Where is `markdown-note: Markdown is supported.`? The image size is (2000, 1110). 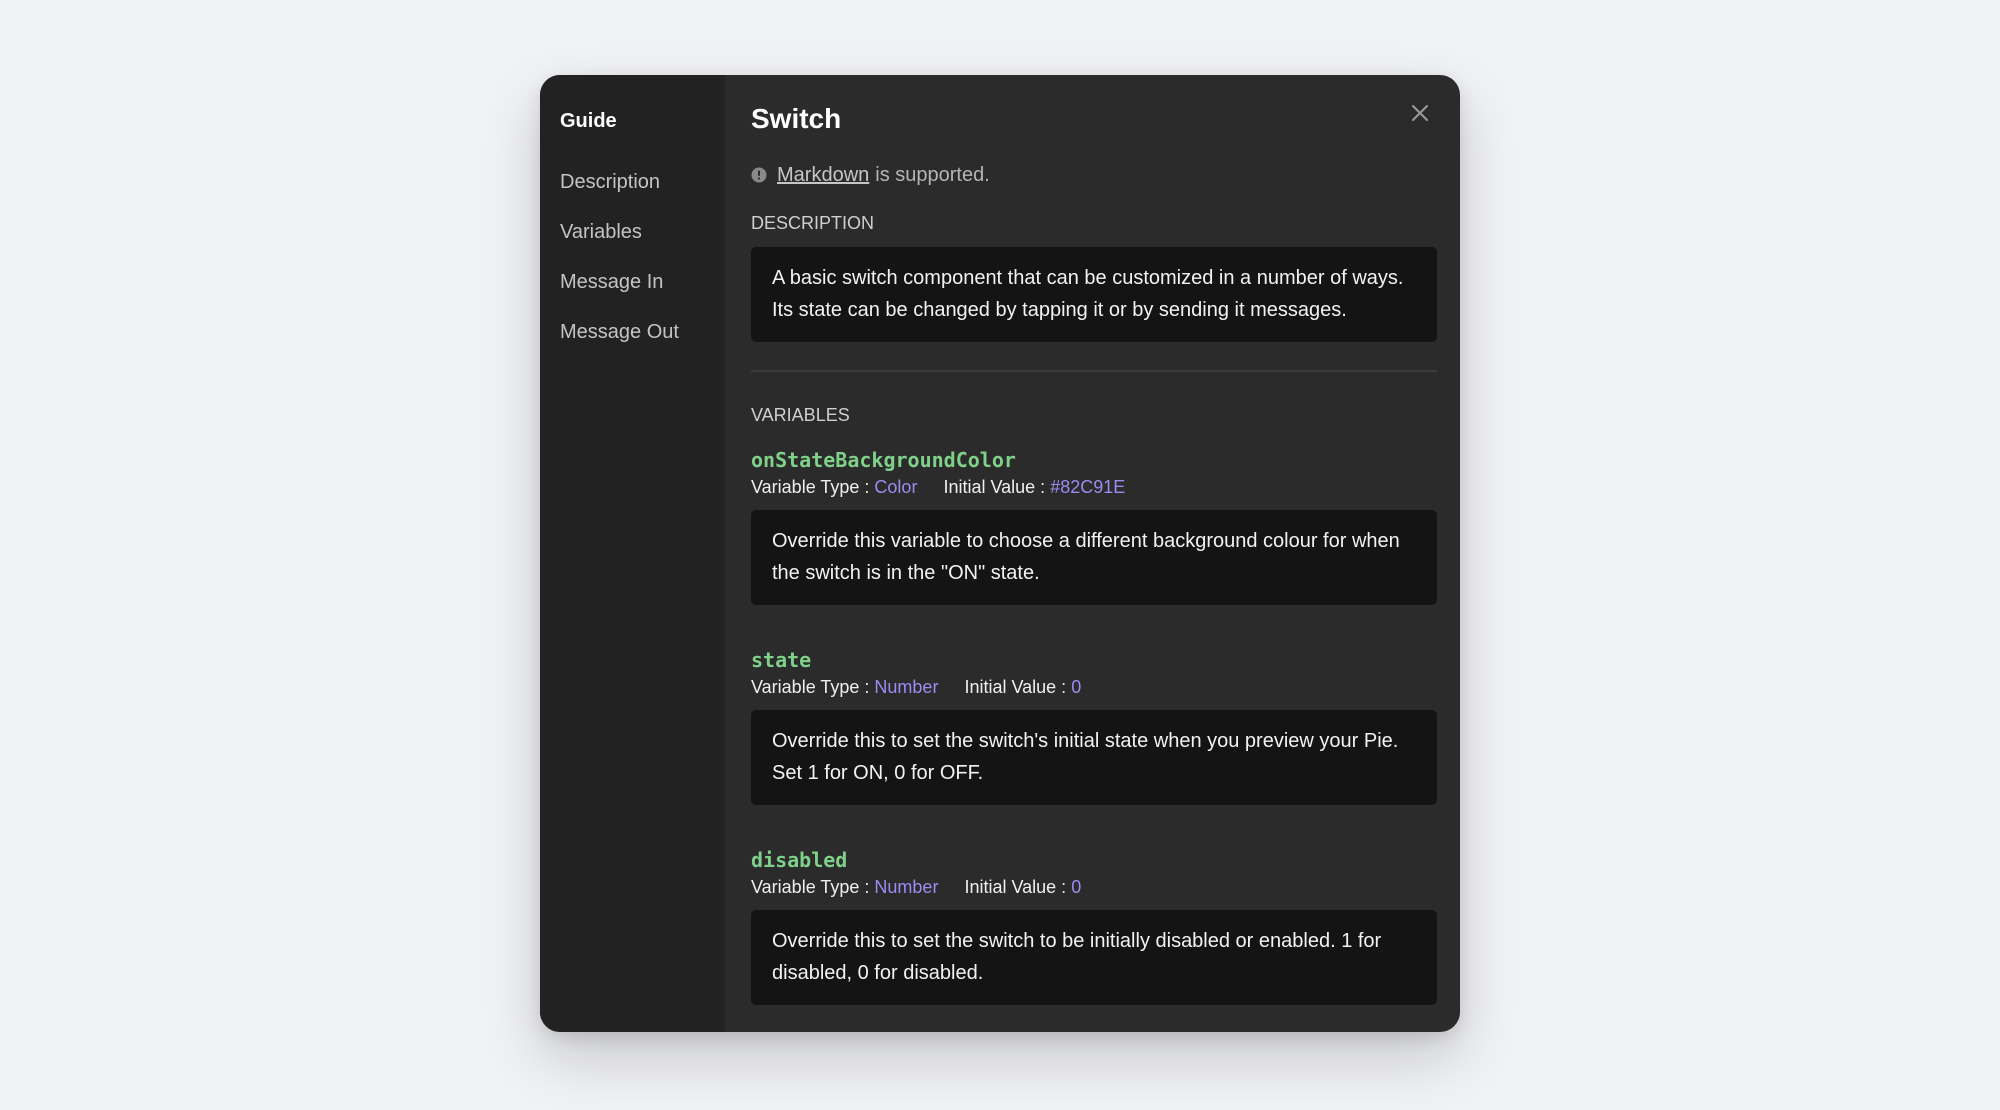
markdown-note: Markdown is supported. is located at coordinates (1093, 175).